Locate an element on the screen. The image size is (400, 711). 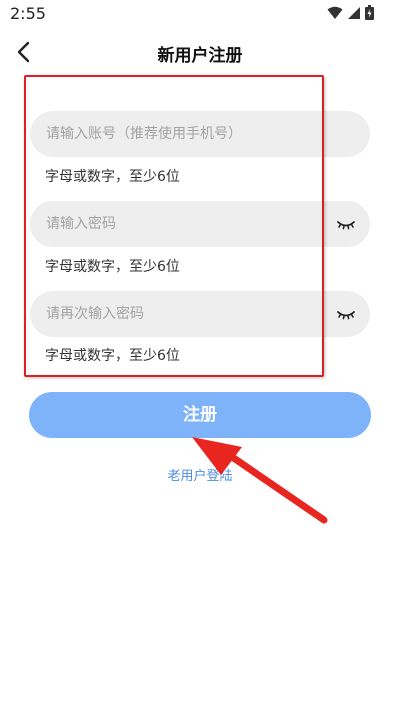
password-hint: 字母或数字，至少6位 is located at coordinates (112, 267).